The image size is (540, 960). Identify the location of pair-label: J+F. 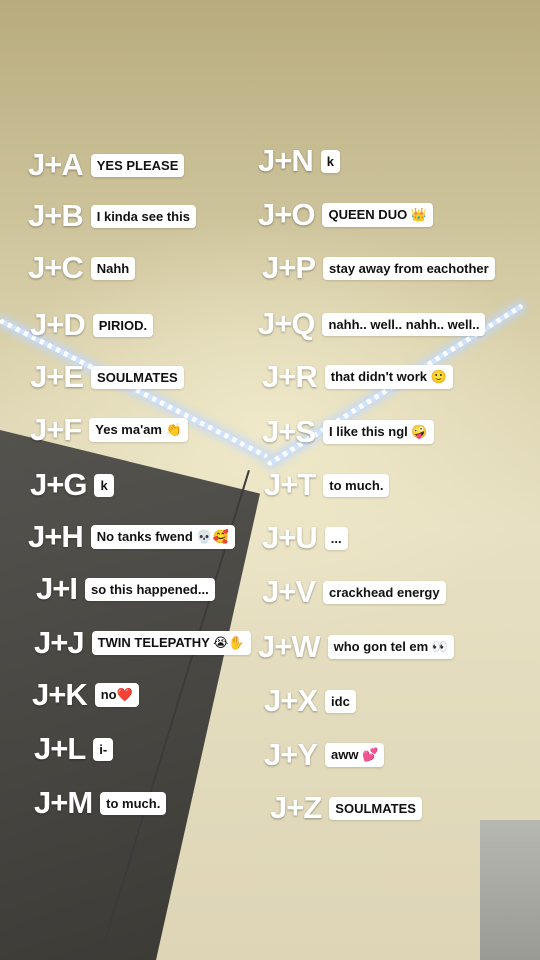
(56, 429).